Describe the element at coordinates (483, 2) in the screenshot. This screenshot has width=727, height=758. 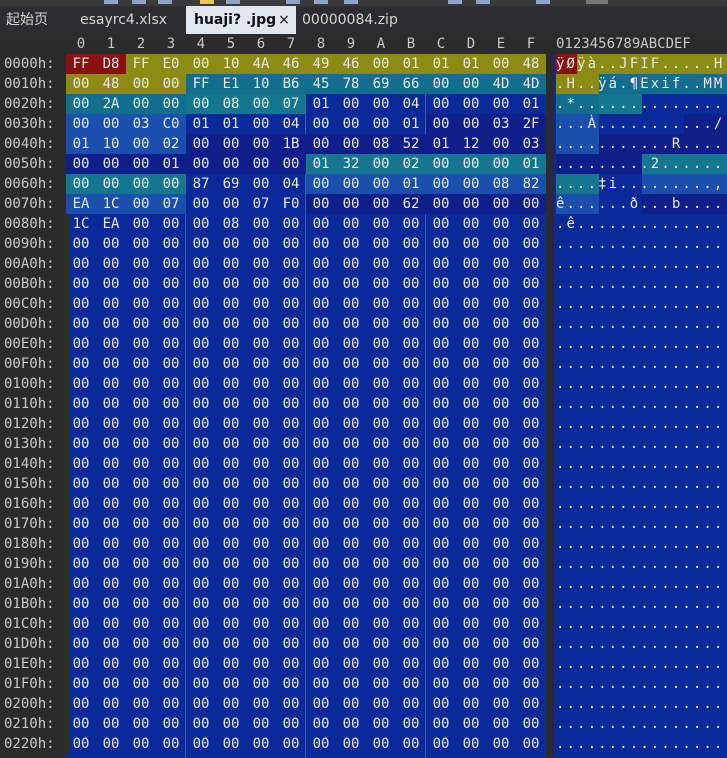
I see `toolbar-icon` at that location.